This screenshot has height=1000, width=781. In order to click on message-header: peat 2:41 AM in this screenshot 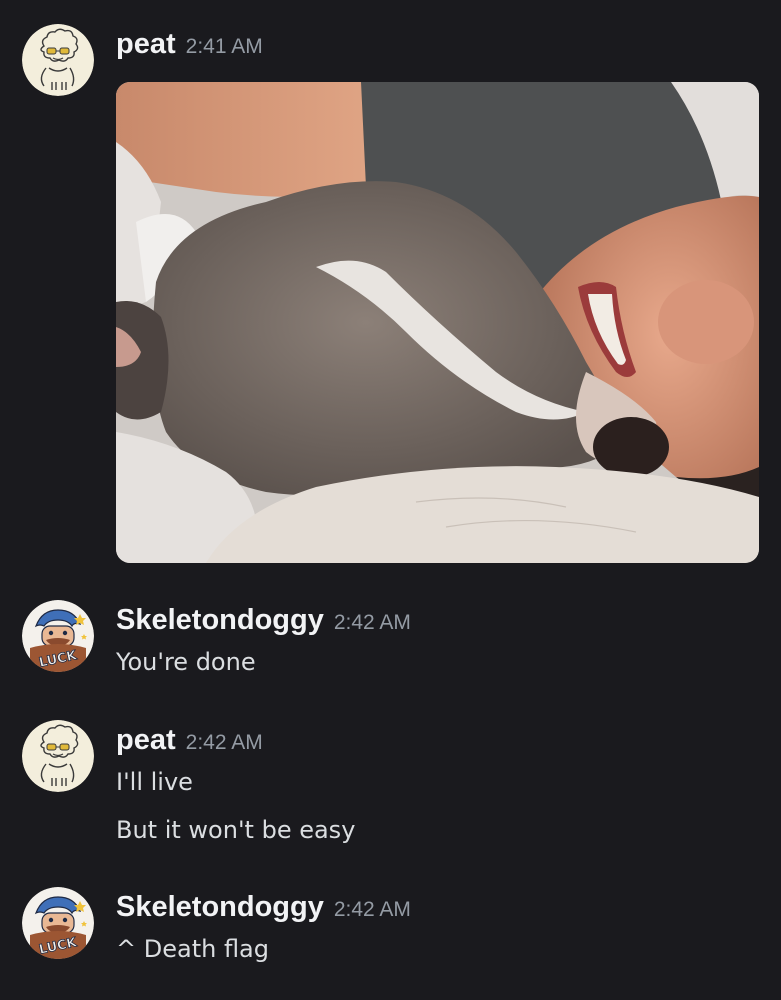, I will do `click(189, 48)`.